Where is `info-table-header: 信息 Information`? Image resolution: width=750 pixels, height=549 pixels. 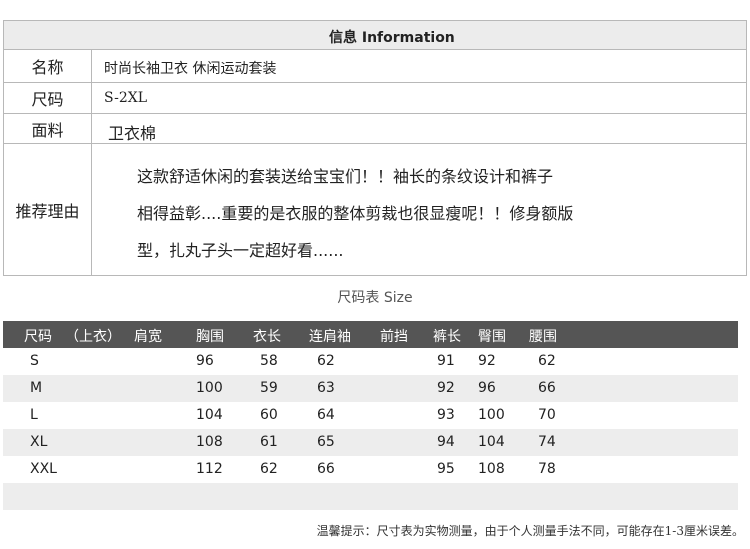 info-table-header: 信息 Information is located at coordinates (375, 35).